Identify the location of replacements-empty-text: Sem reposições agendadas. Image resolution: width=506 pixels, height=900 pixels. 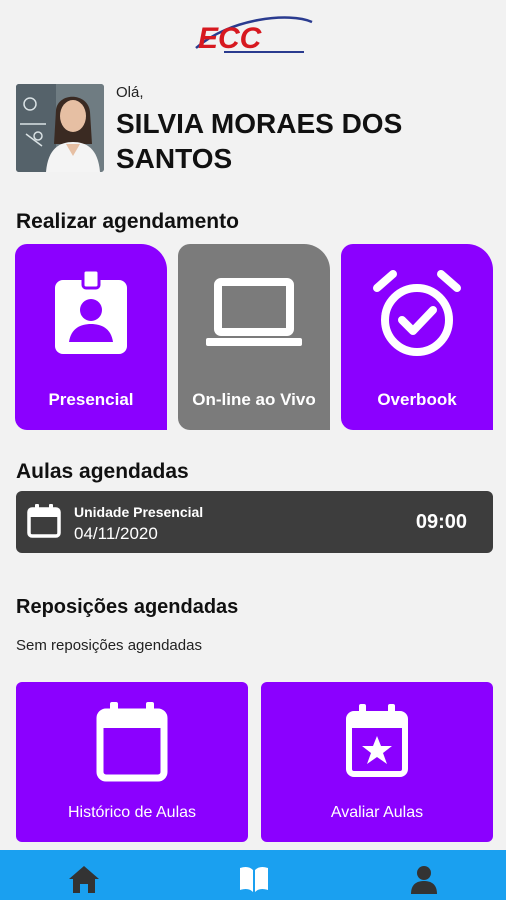
(109, 645).